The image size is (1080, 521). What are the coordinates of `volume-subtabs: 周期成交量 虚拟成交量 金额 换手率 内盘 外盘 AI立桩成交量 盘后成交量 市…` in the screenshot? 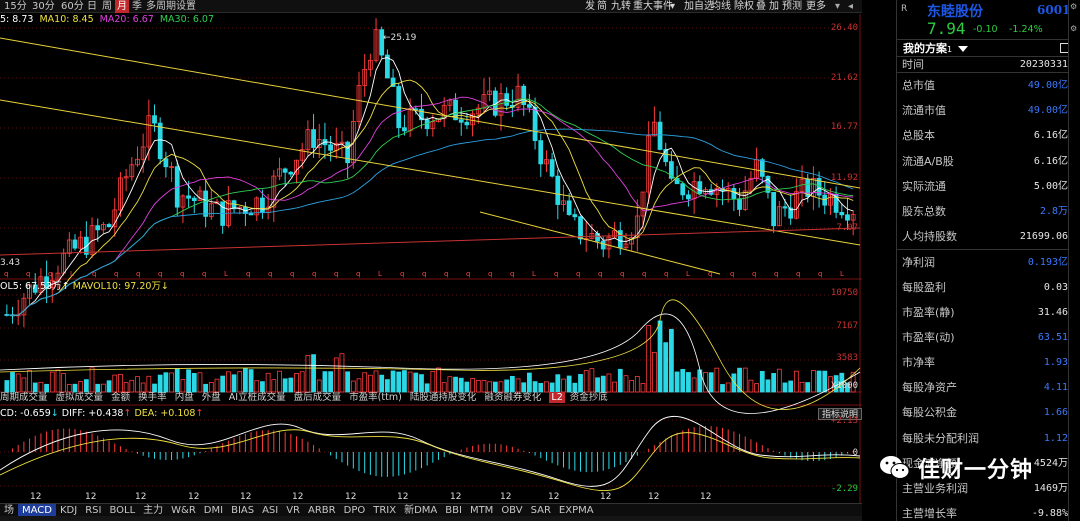 It's located at (306, 398).